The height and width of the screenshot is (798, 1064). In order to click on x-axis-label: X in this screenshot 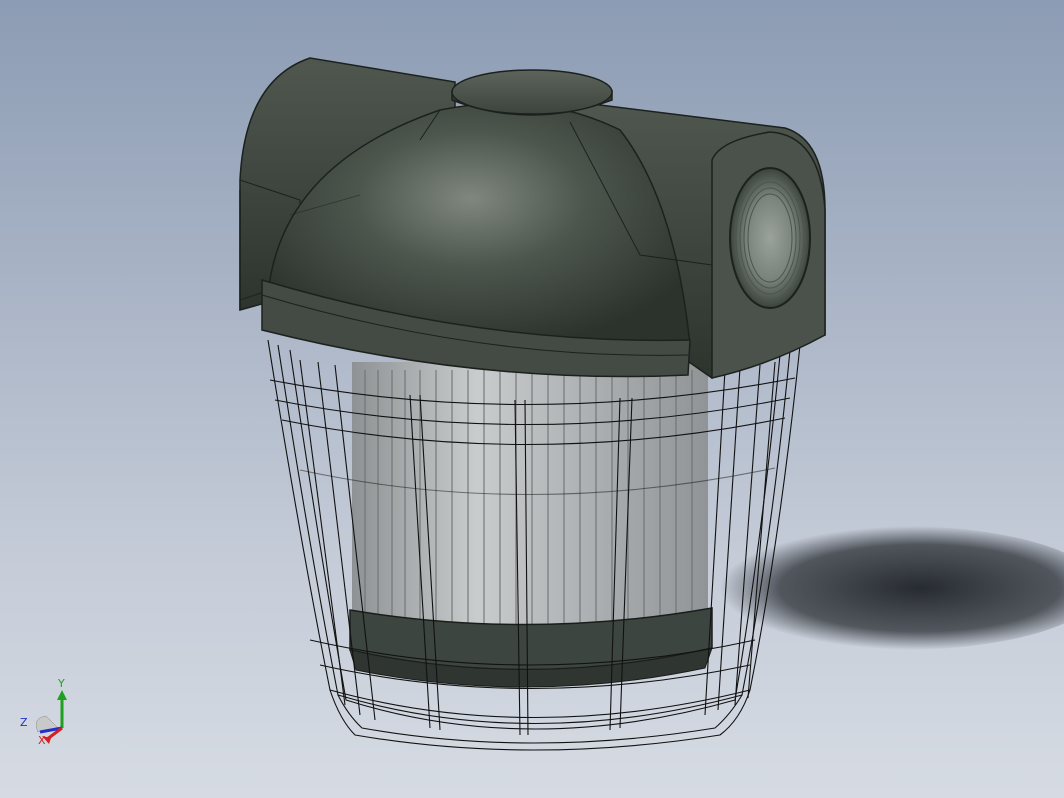, I will do `click(42, 740)`.